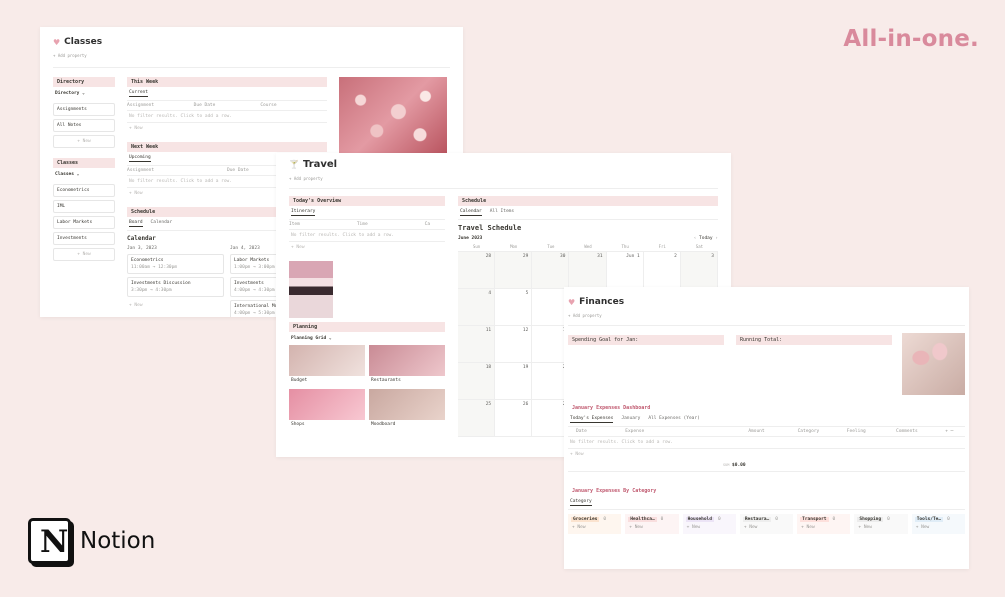 Image resolution: width=1005 pixels, height=597 pixels. Describe the element at coordinates (581, 431) in the screenshot. I see `col-date: Date` at that location.